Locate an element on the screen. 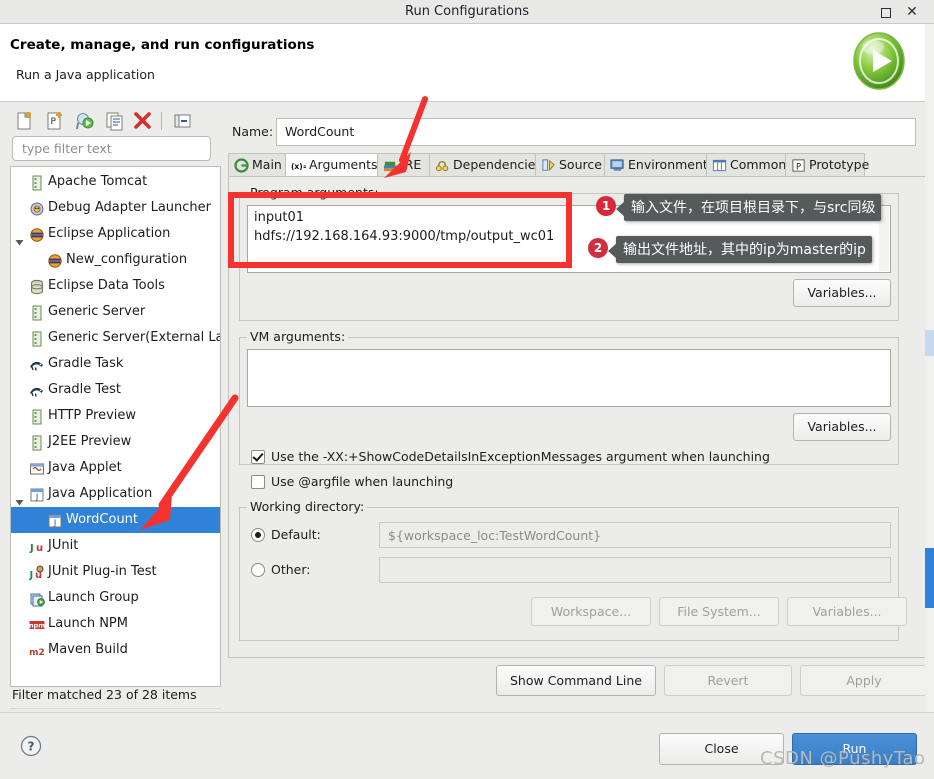 This screenshot has height=779, width=934. tab-label: JRE is located at coordinates (411, 164).